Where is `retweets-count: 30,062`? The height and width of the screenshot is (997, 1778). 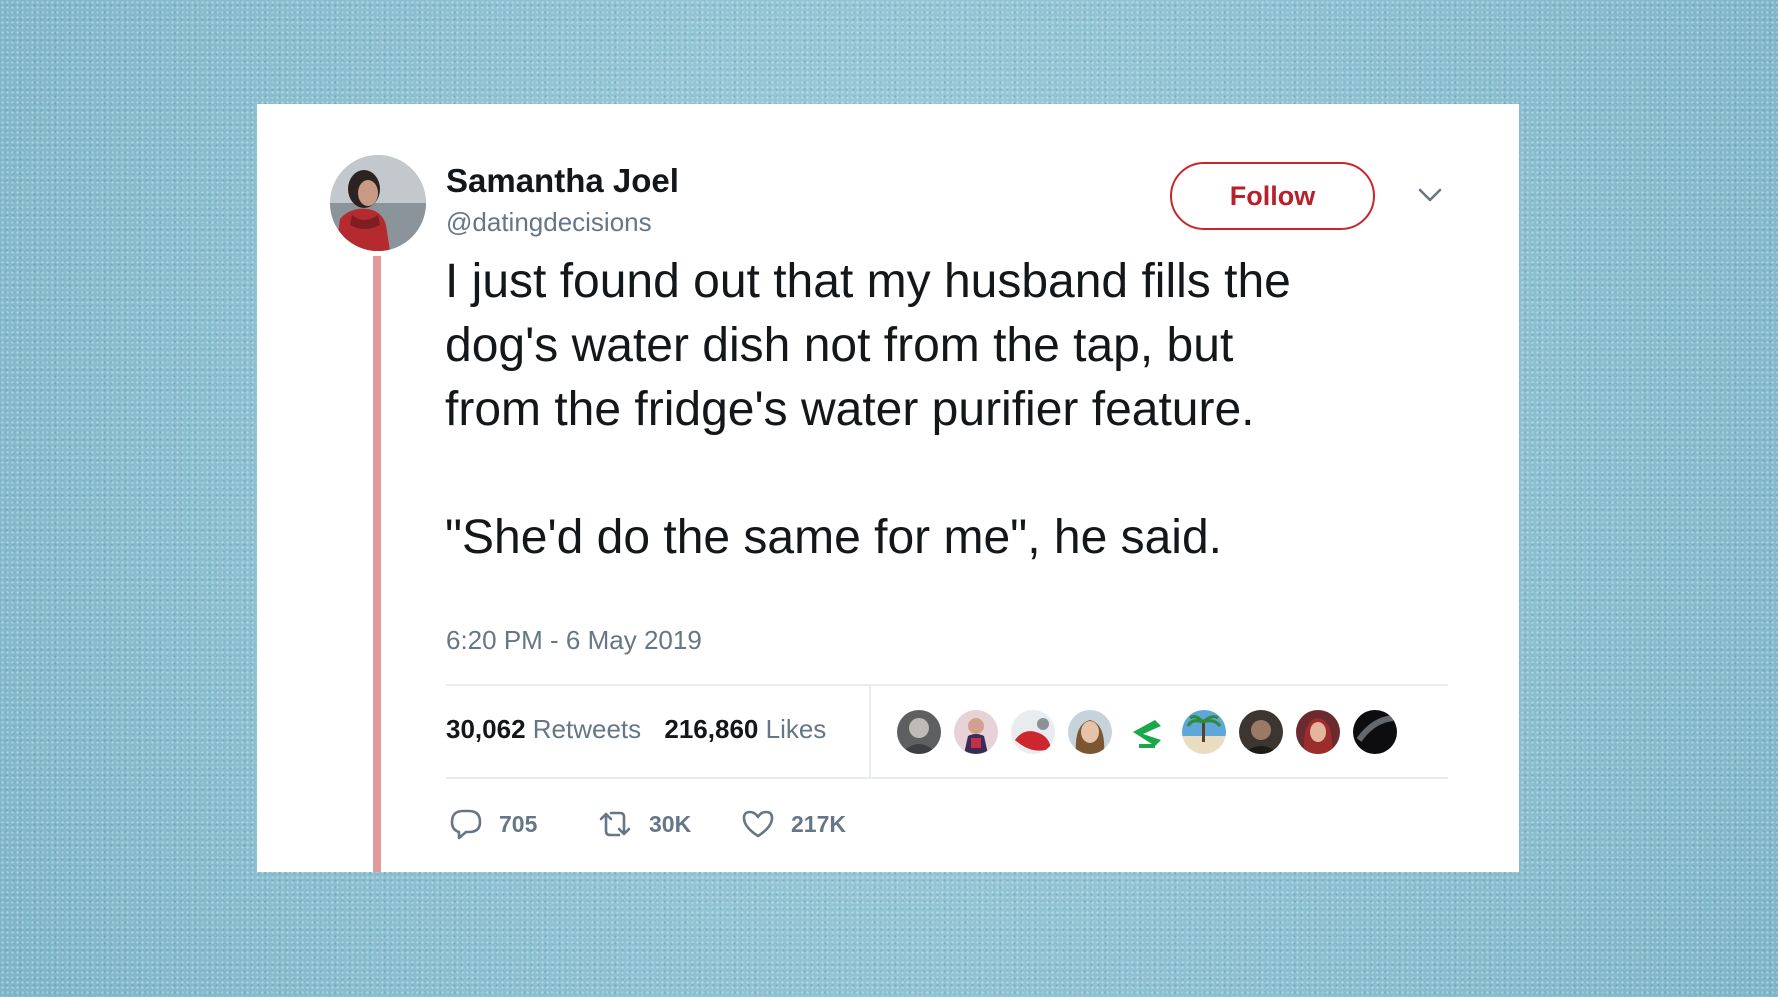
retweets-count: 30,062 is located at coordinates (486, 729).